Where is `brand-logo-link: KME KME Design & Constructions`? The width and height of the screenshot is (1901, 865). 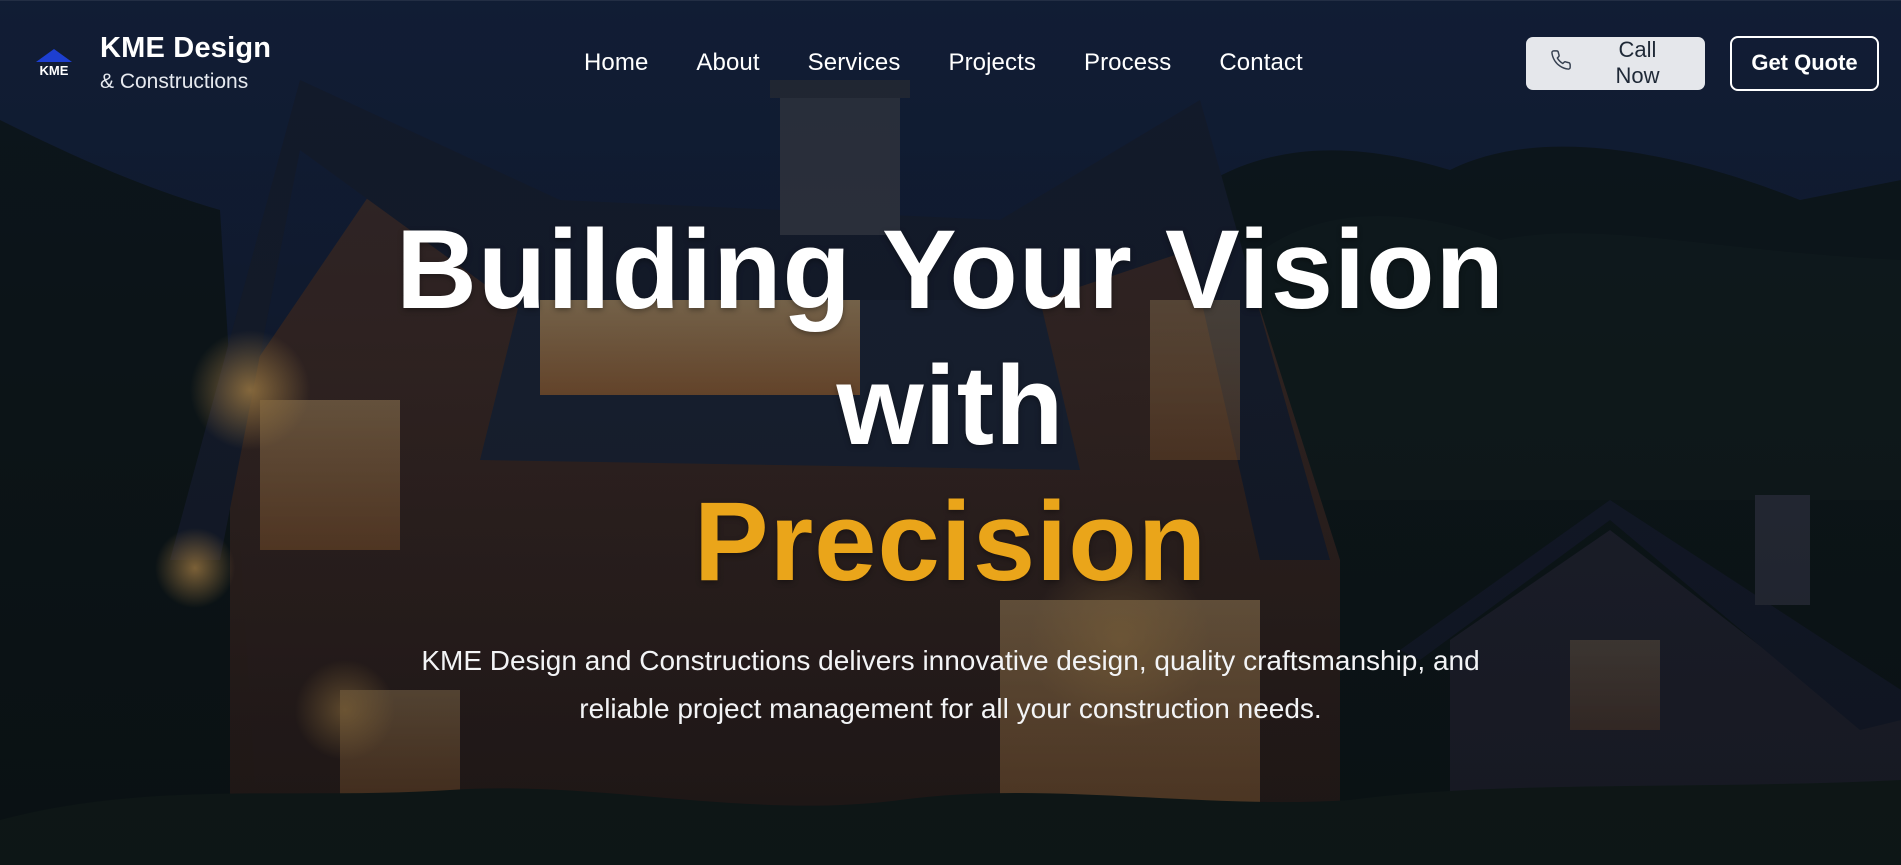 brand-logo-link: KME KME Design & Constructions is located at coordinates (269, 62).